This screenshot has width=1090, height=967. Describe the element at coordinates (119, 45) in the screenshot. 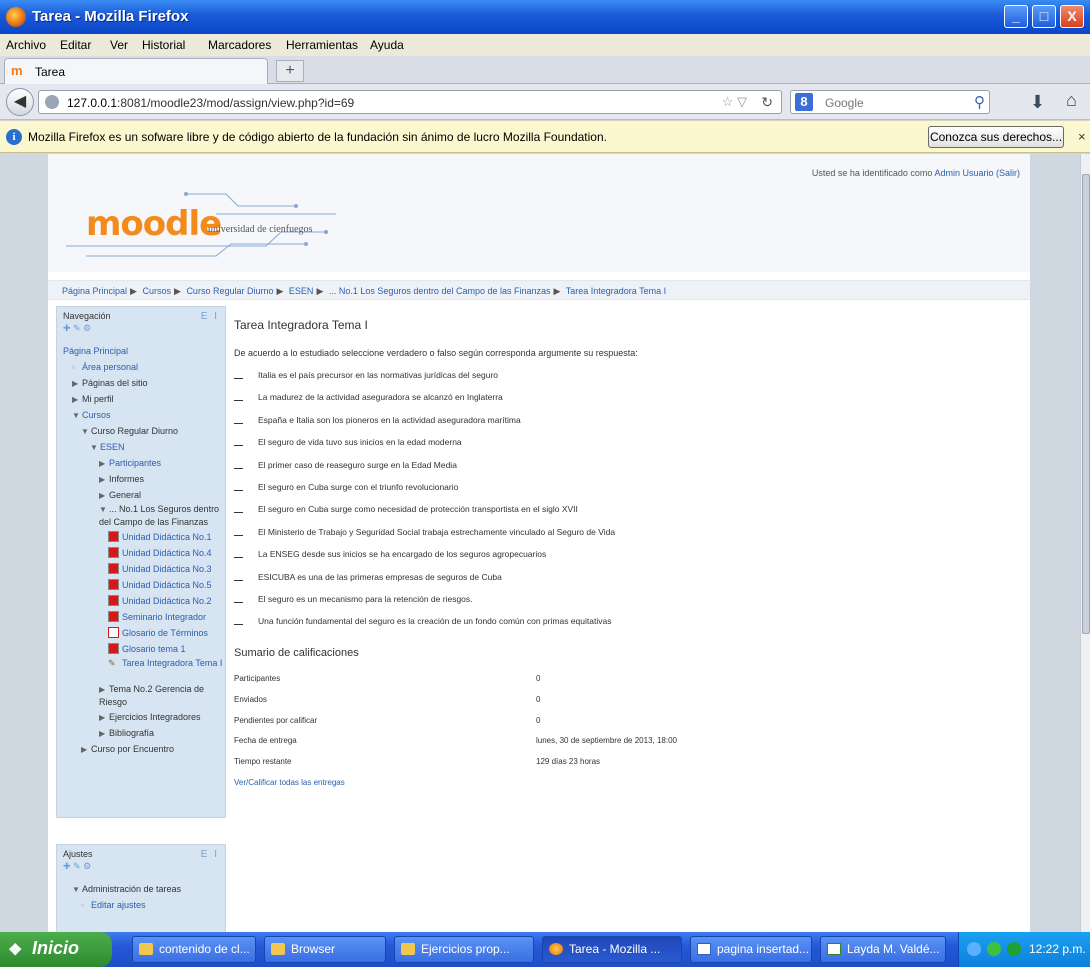

I see `menu-ver: Ver` at that location.